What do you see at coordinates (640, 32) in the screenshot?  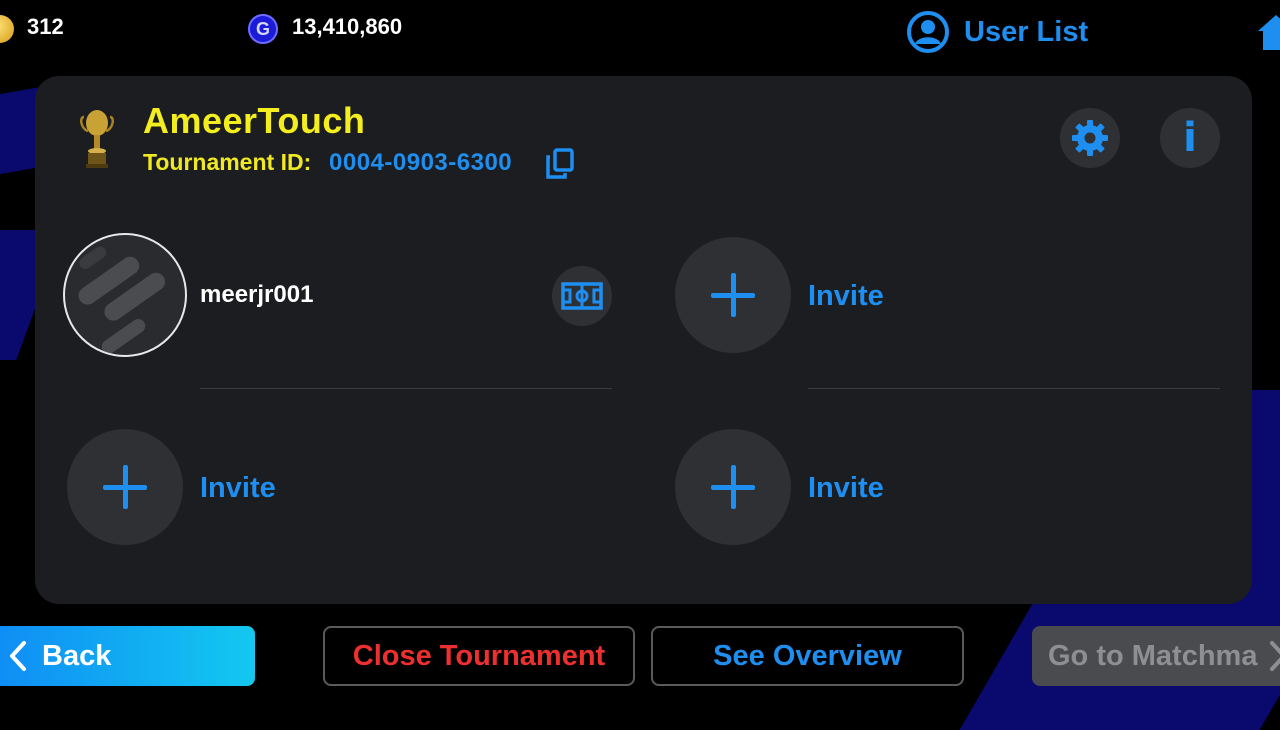 I see `top-bar: 312 G 13,410,860 User List` at bounding box center [640, 32].